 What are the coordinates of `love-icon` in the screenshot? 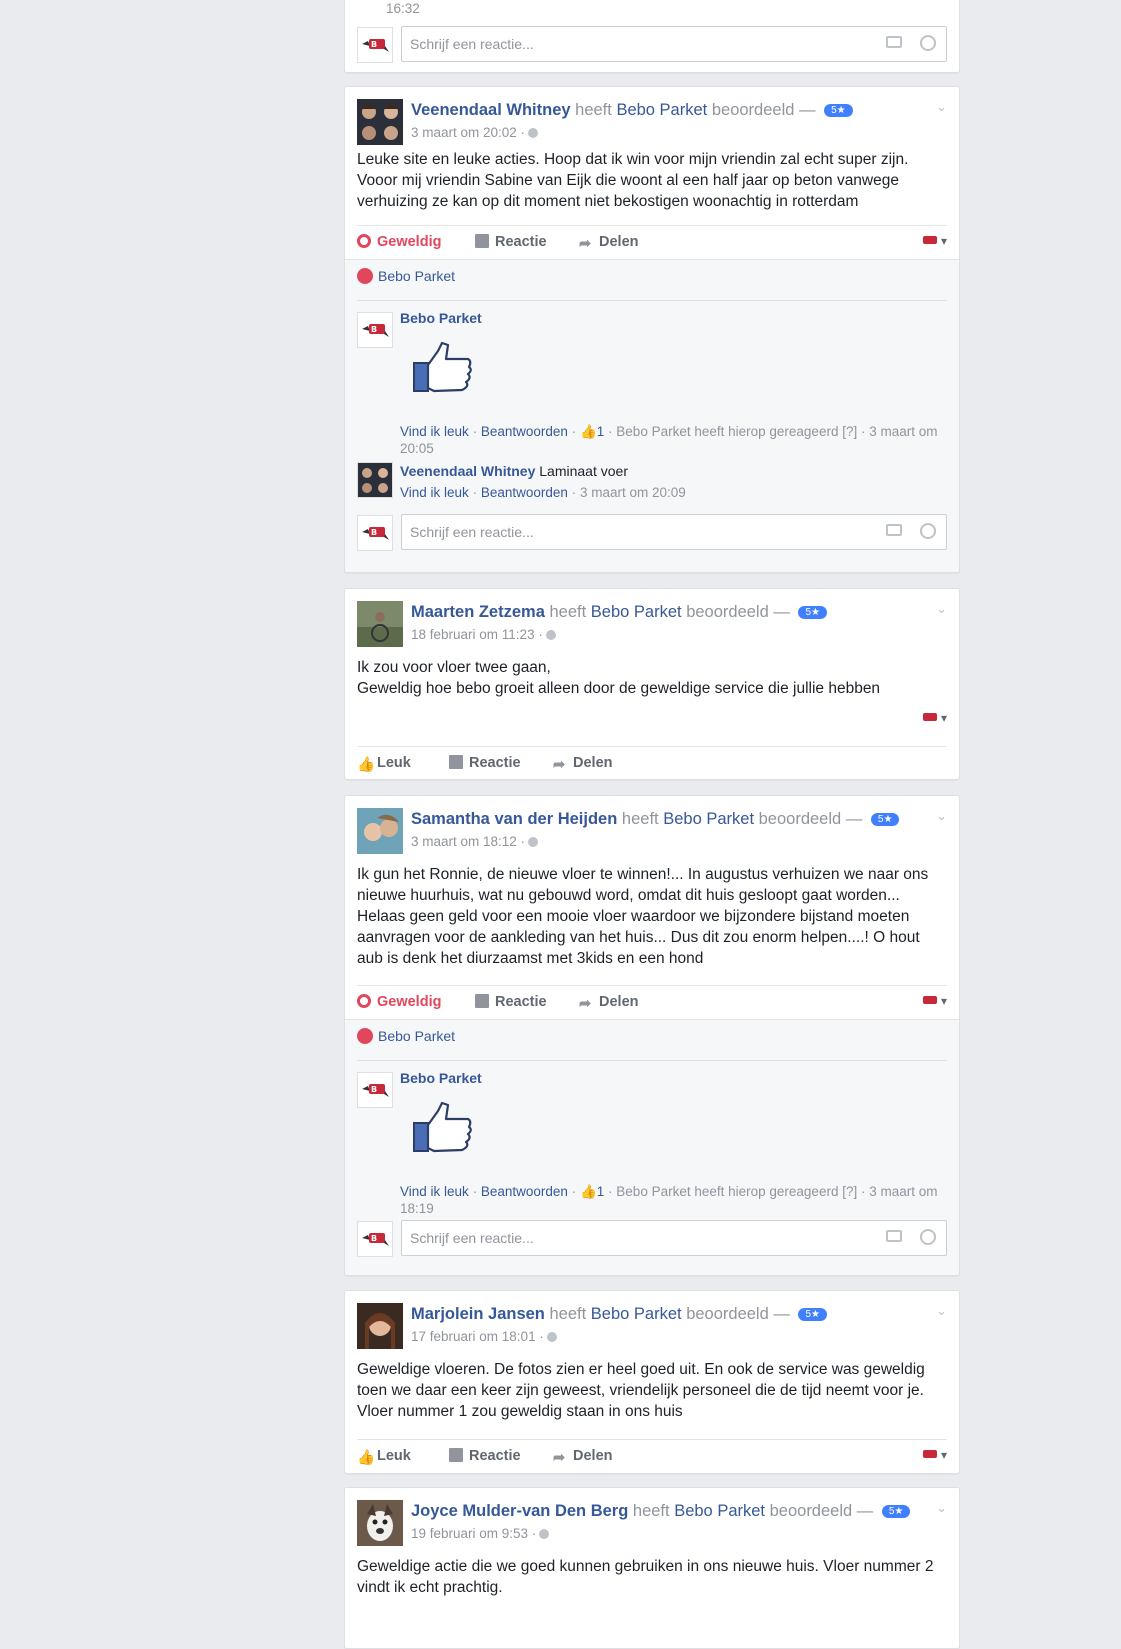 It's located at (364, 1001).